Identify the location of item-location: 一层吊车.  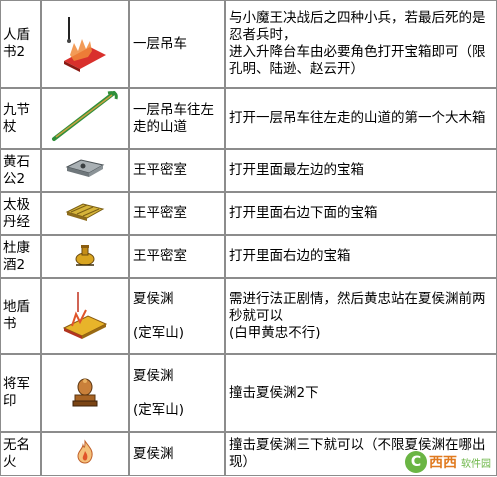
(177, 44).